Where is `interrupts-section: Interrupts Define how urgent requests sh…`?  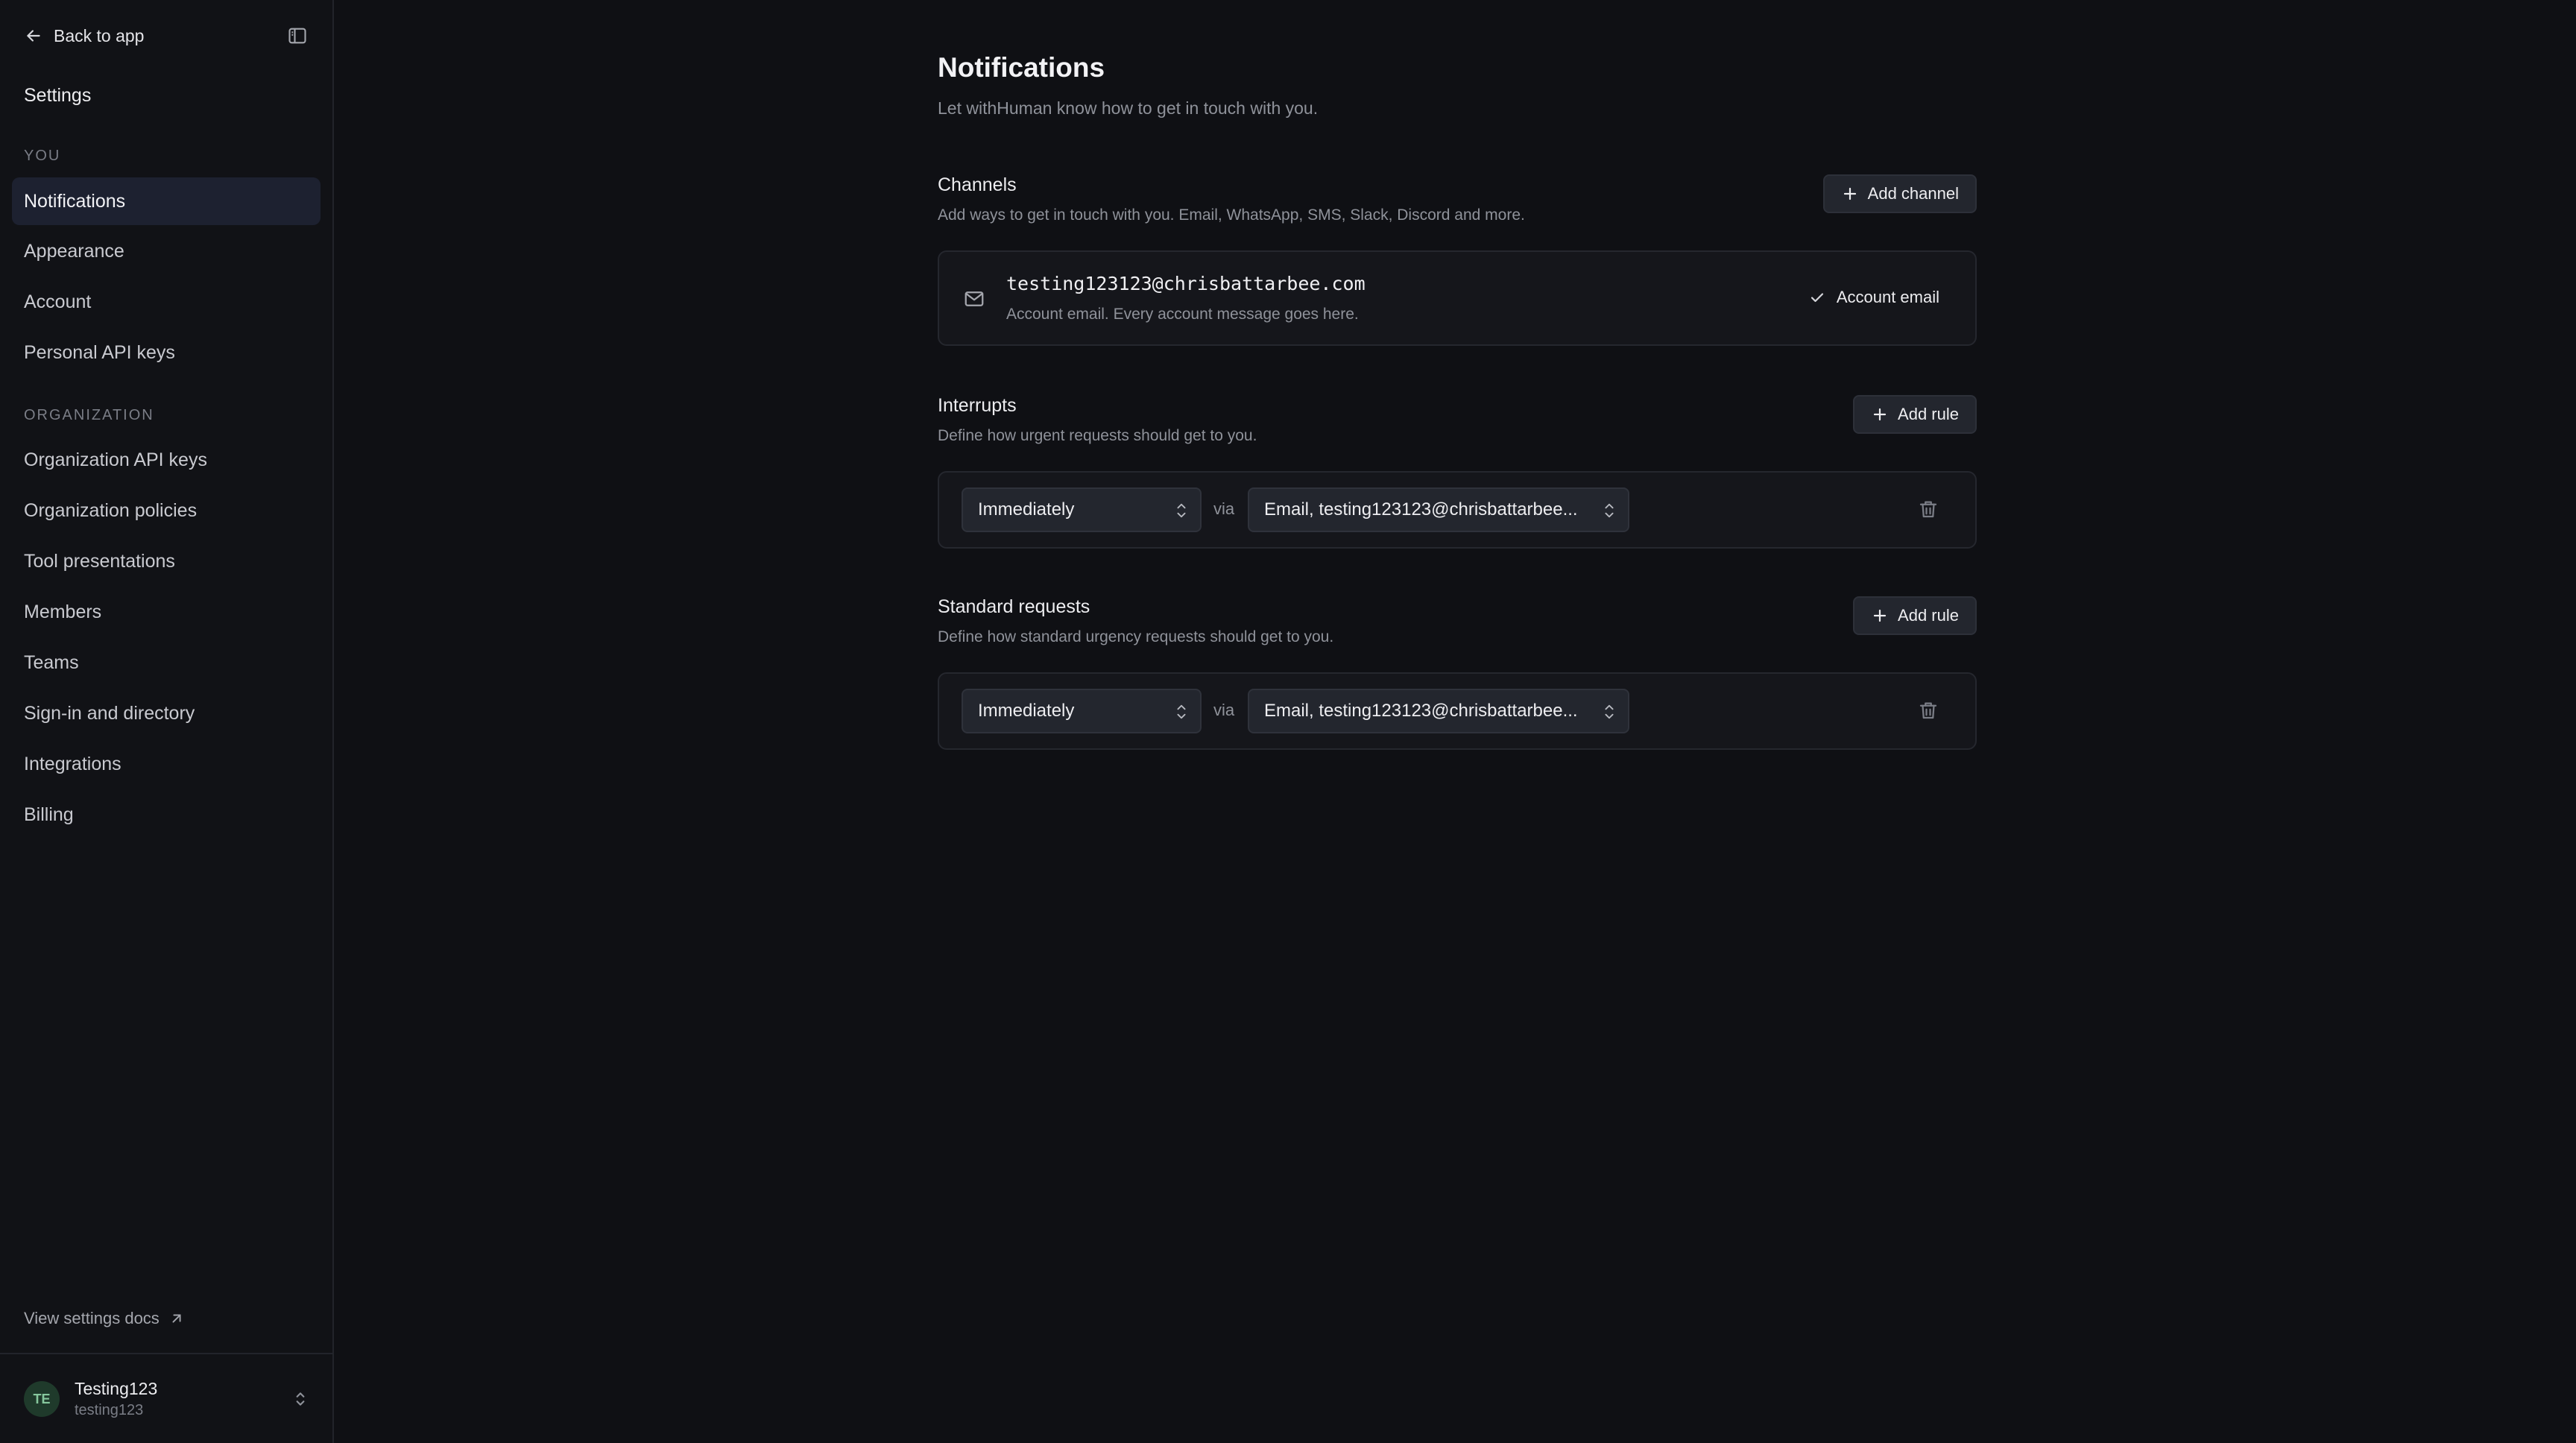
interrupts-section: Interrupts Define how urgent requests sh… is located at coordinates (1457, 420).